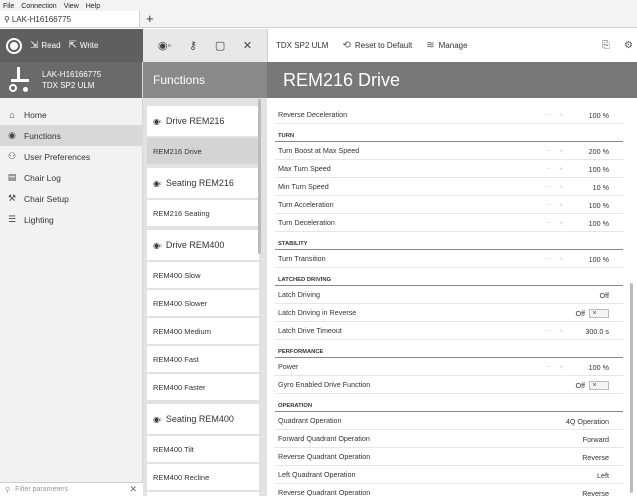 This screenshot has width=637, height=496. I want to click on function-item: REM400 LH Leg, so click(203, 494).